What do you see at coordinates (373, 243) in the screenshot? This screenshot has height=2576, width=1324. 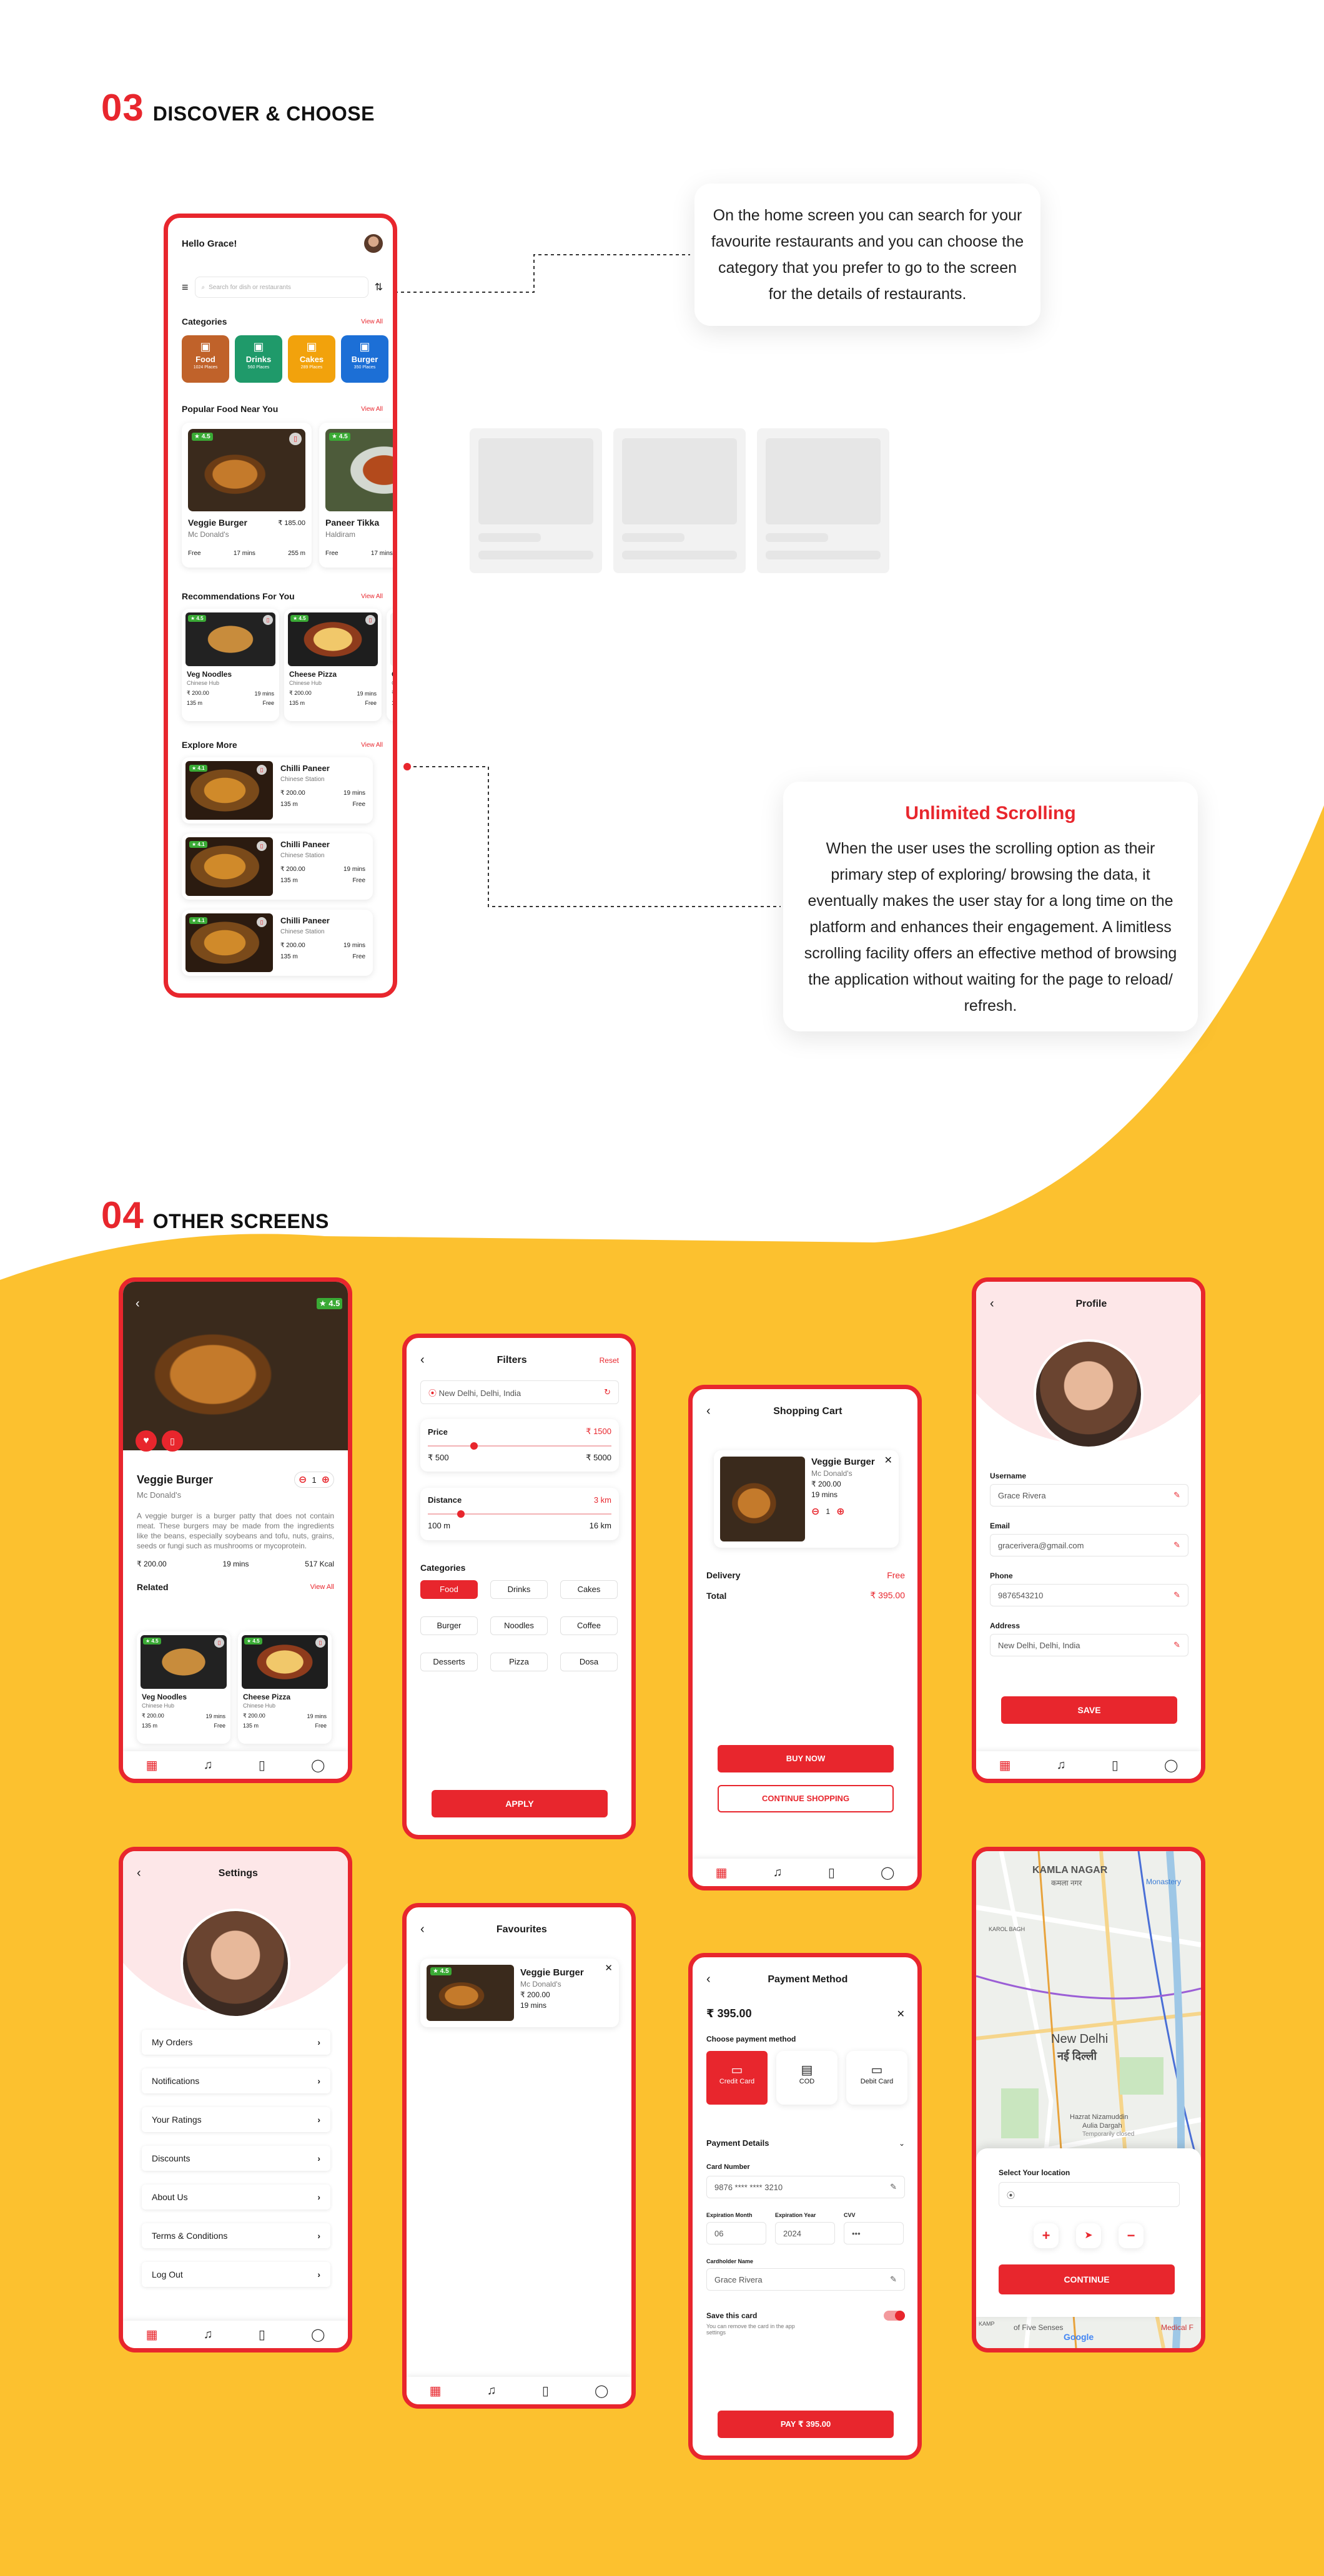 I see `avatar` at bounding box center [373, 243].